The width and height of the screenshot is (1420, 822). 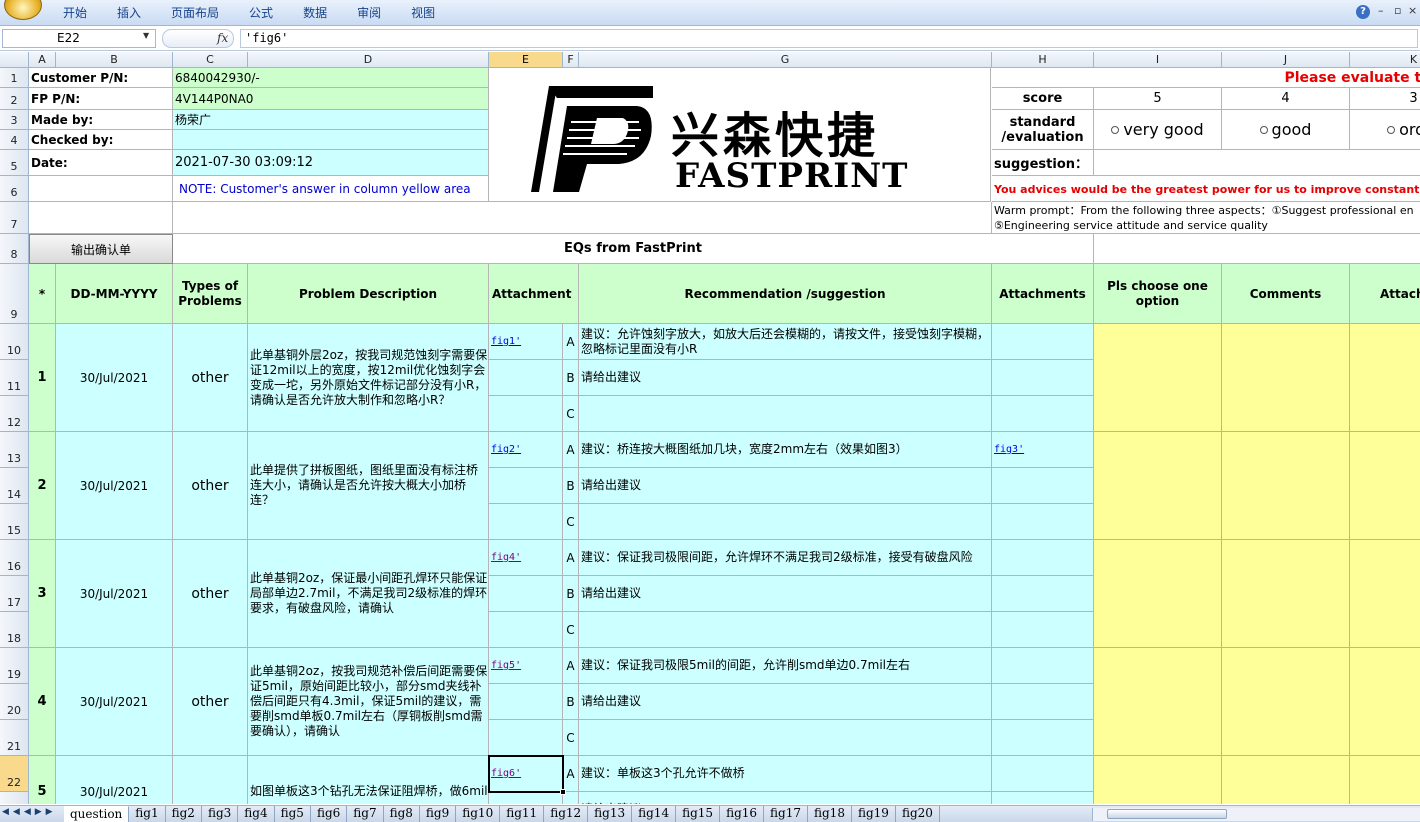 What do you see at coordinates (1385, 130) in the screenshot?
I see `evaluation-option-2: ordin` at bounding box center [1385, 130].